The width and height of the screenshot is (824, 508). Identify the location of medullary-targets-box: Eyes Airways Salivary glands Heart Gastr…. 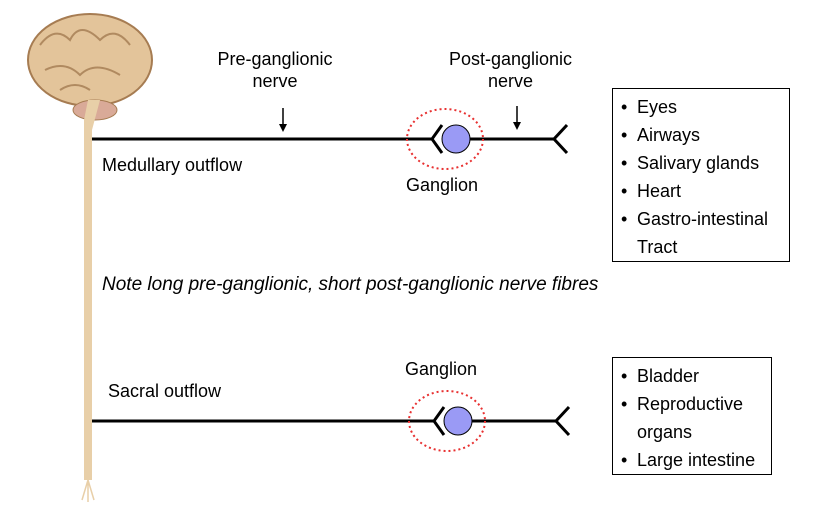
(701, 175).